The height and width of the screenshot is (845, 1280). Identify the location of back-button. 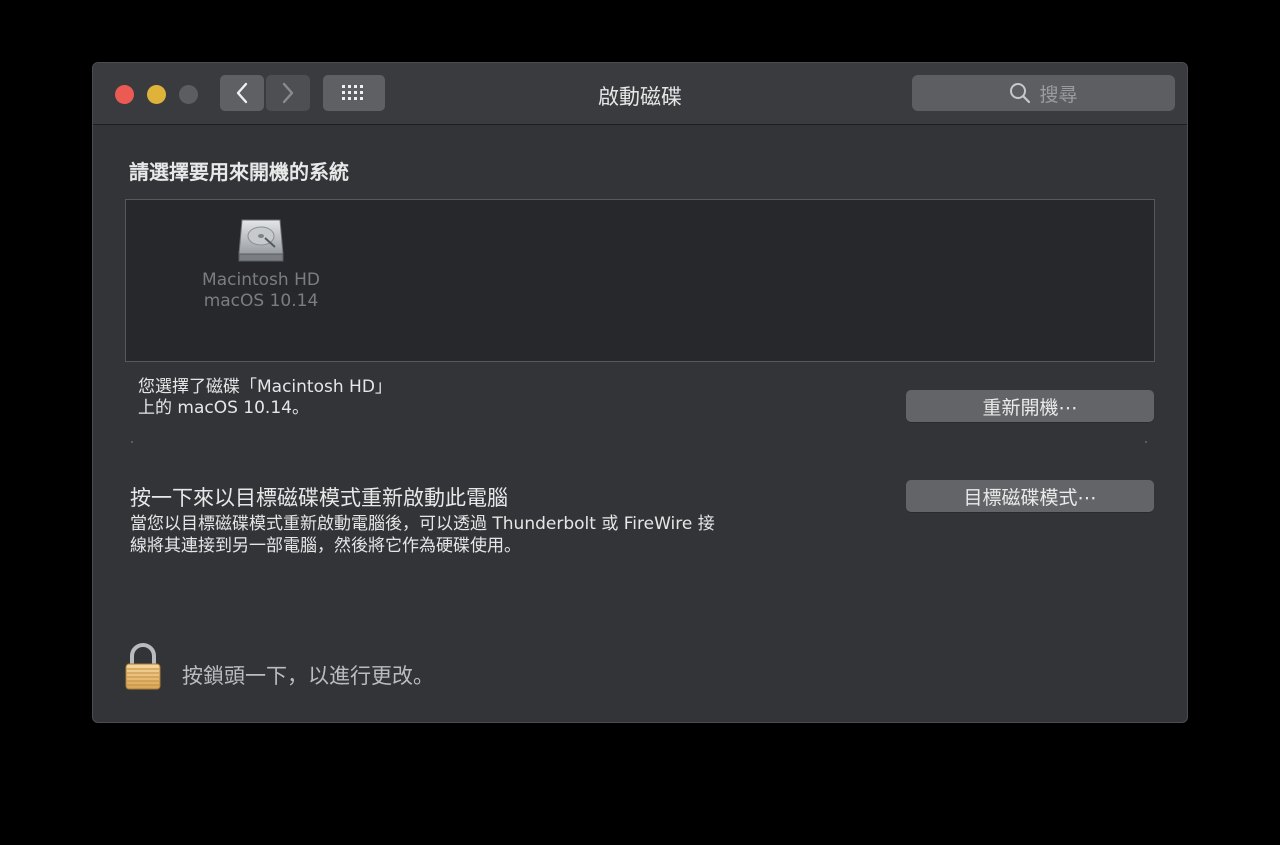
(242, 93).